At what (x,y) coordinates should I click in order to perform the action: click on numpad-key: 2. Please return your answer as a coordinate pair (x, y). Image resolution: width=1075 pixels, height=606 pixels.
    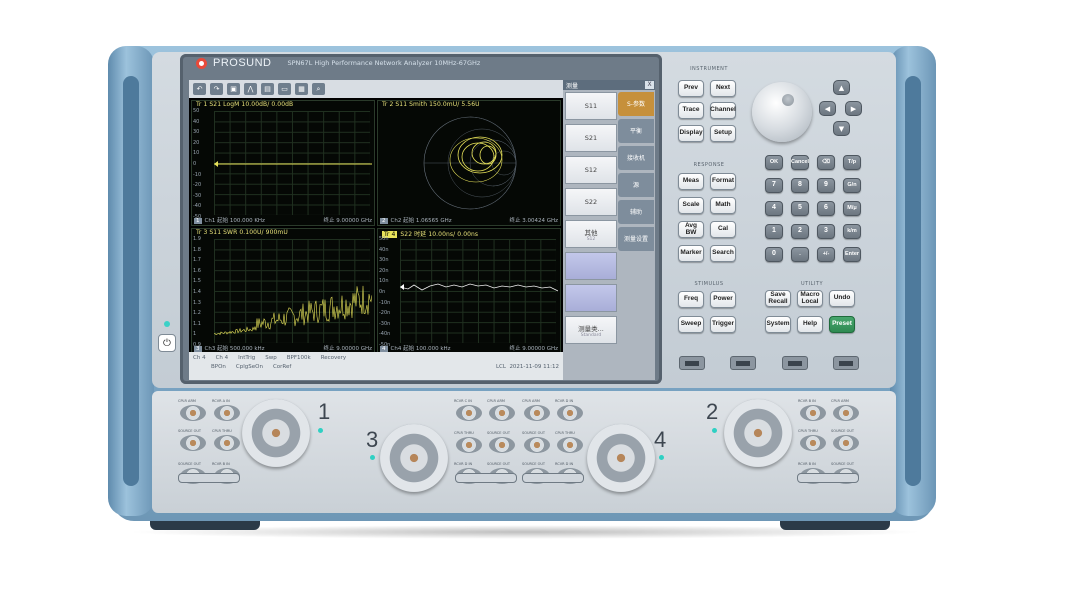
    Looking at the image, I should click on (800, 231).